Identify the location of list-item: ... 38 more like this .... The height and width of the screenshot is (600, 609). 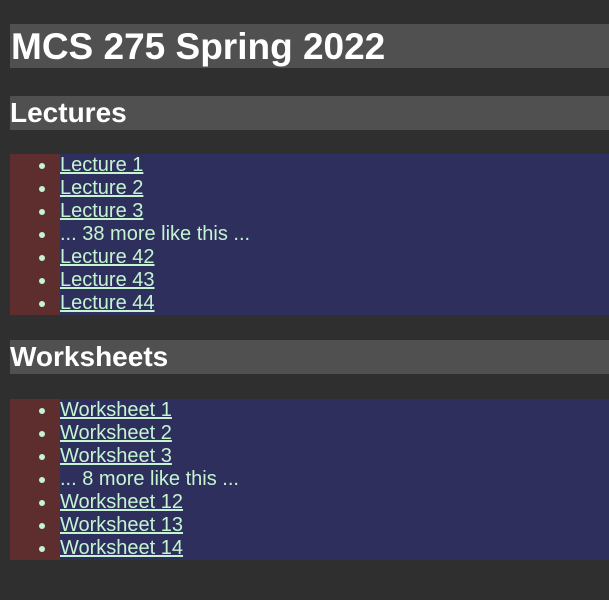
(324, 234).